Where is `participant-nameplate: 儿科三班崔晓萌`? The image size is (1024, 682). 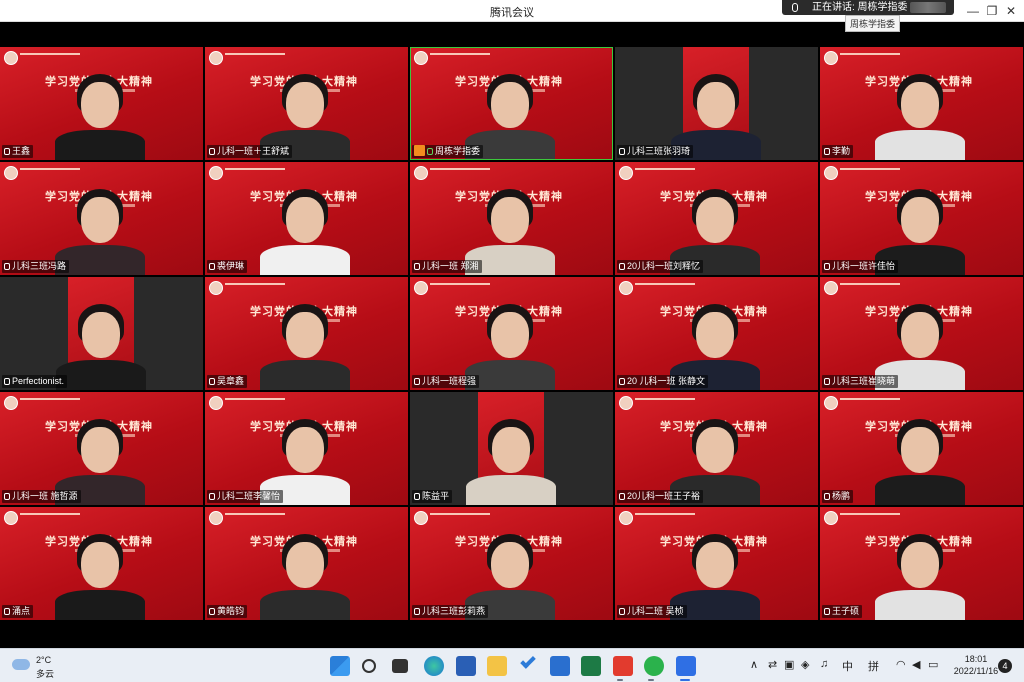 participant-nameplate: 儿科三班崔晓萌 is located at coordinates (860, 381).